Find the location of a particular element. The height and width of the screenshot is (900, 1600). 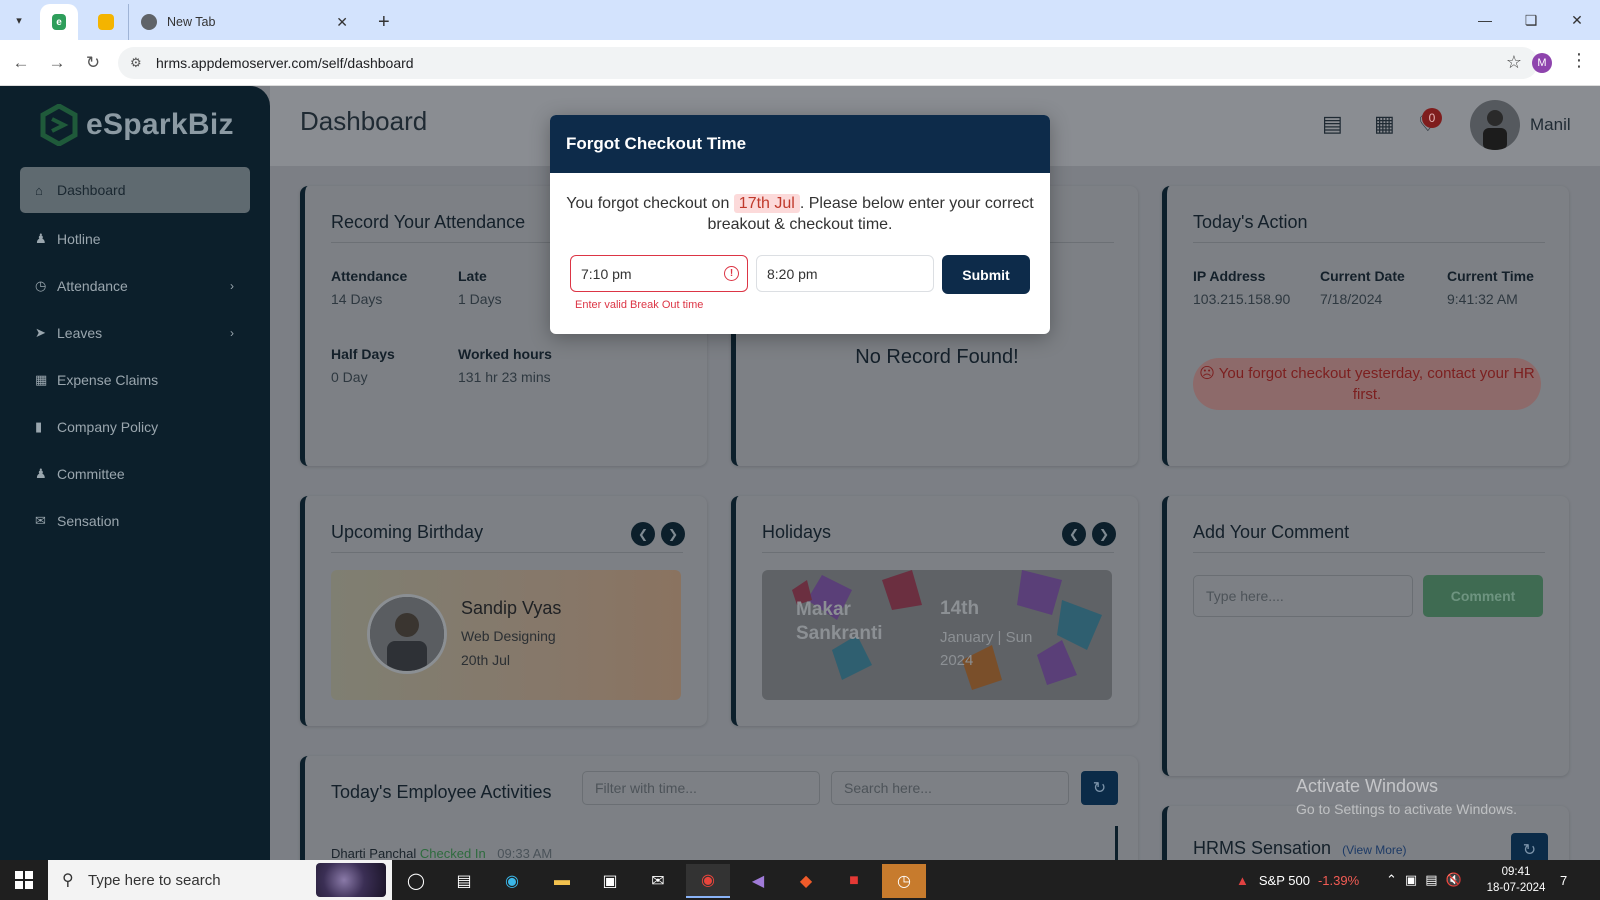

time-value: 9:41:32 AM is located at coordinates (1482, 299).